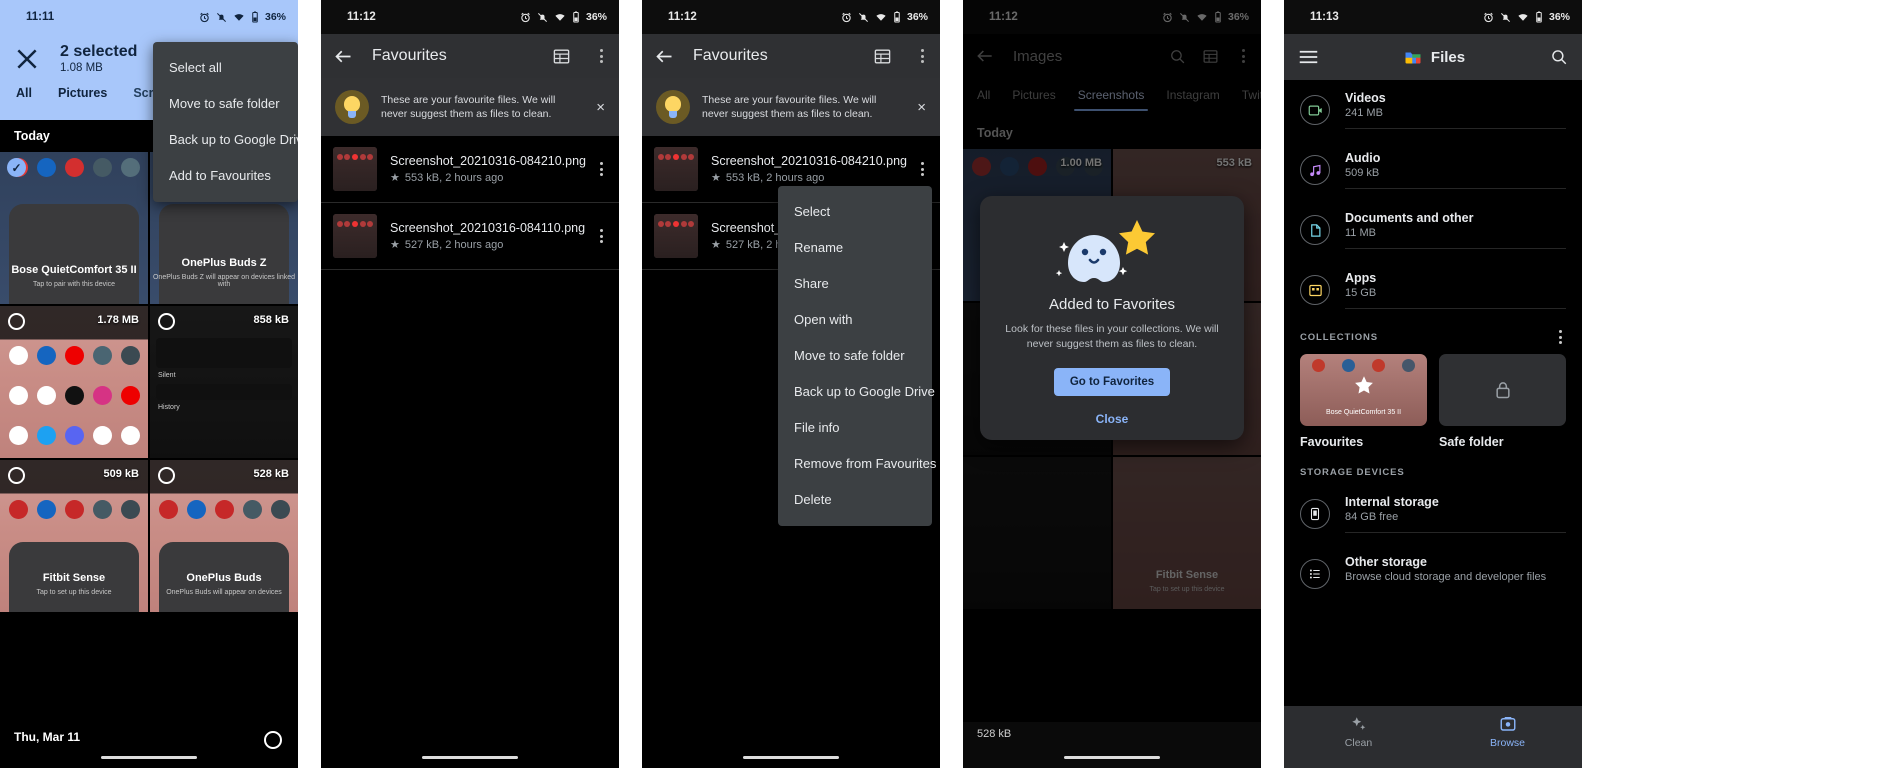  What do you see at coordinates (1112, 757) in the screenshot?
I see `gesture-pill` at bounding box center [1112, 757].